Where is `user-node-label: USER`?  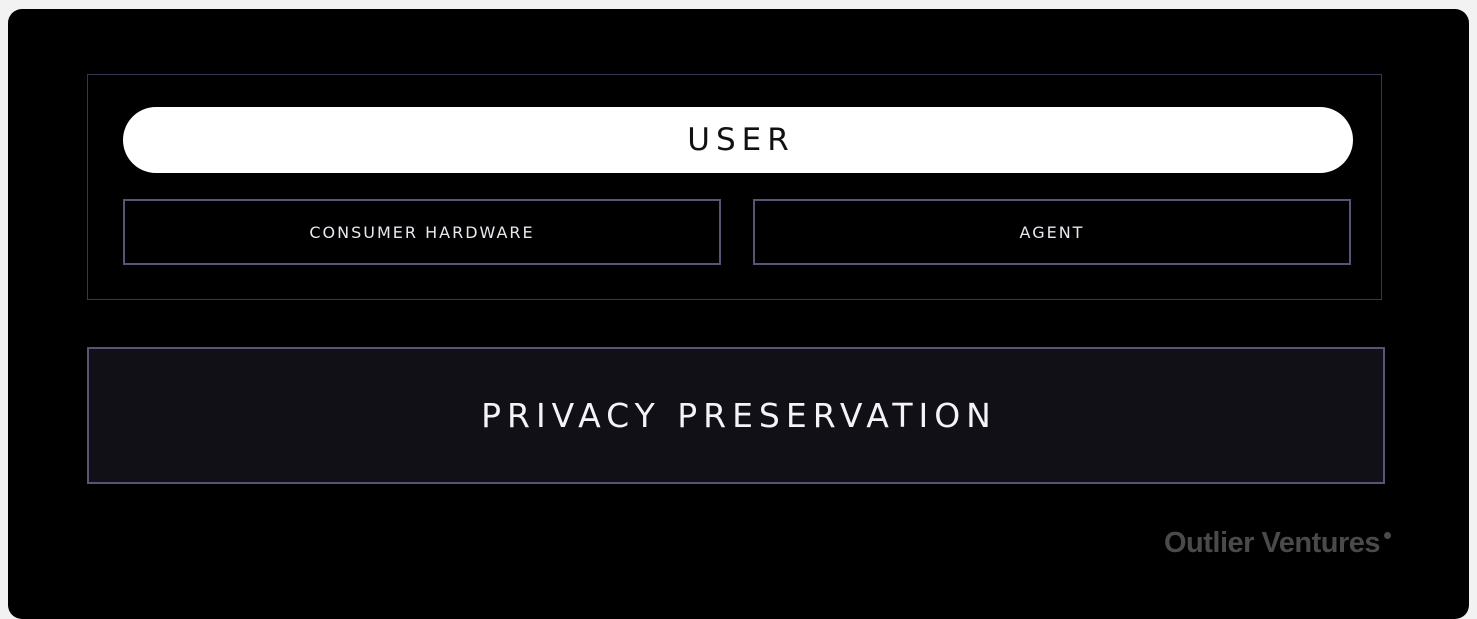
user-node-label: USER is located at coordinates (741, 140).